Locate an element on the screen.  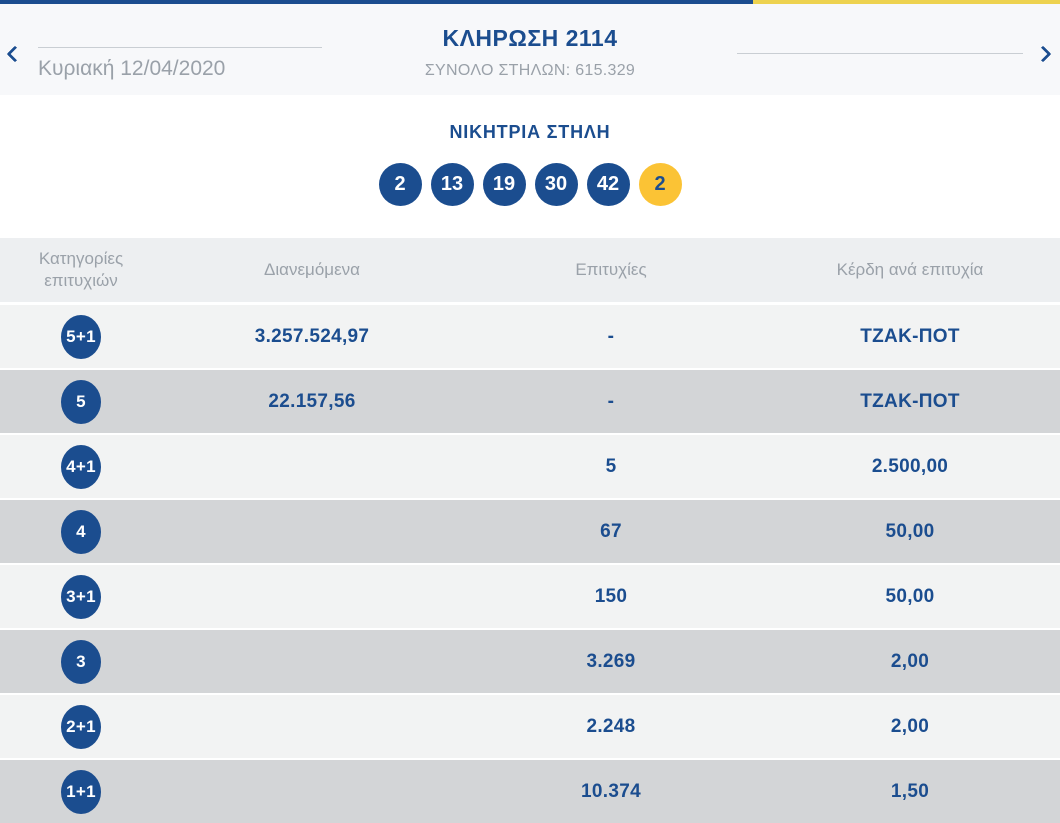
chevron-left-icon is located at coordinates (15, 54).